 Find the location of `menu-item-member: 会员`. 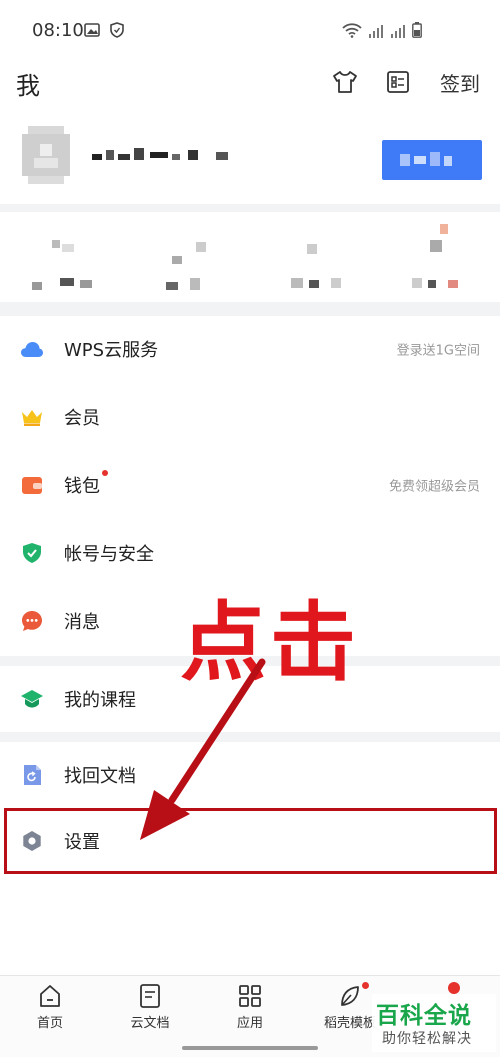

menu-item-member: 会员 is located at coordinates (250, 417).